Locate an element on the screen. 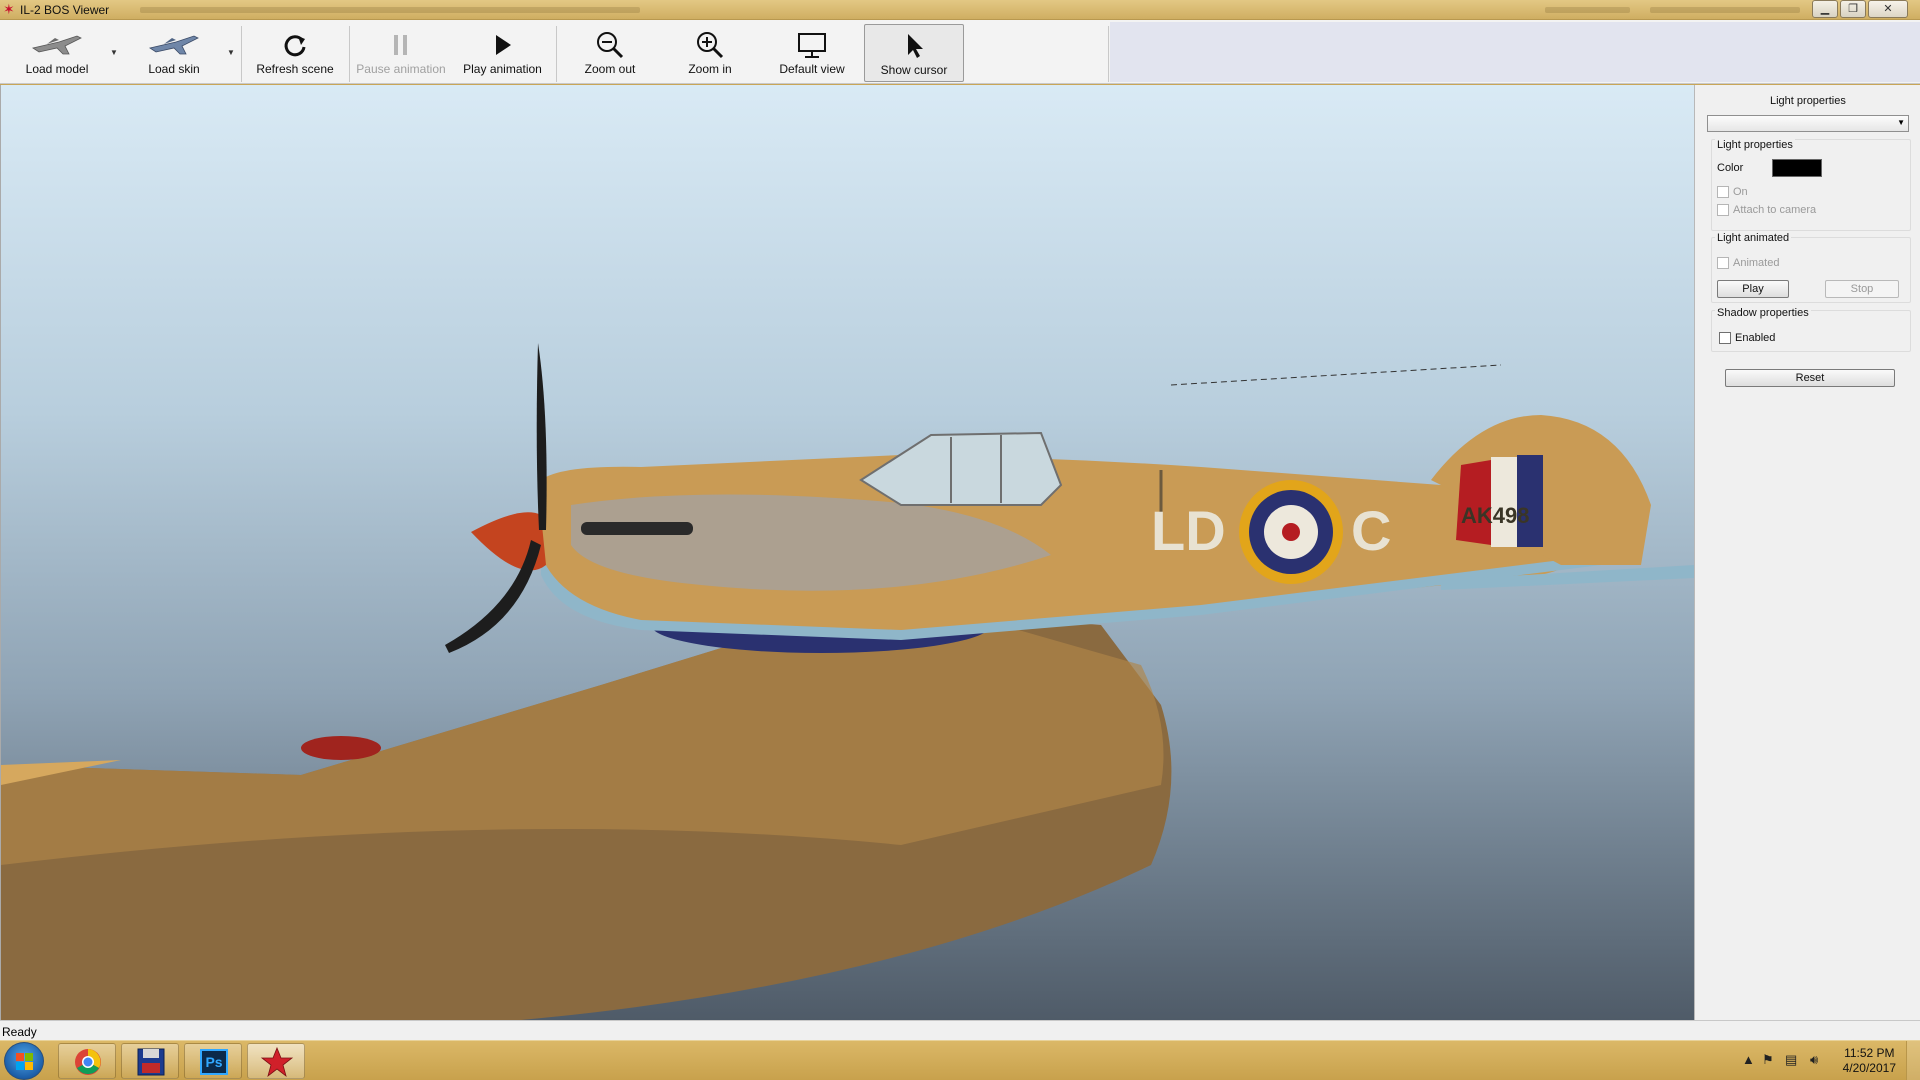  load-skin-button: Load skin is located at coordinates (174, 53).